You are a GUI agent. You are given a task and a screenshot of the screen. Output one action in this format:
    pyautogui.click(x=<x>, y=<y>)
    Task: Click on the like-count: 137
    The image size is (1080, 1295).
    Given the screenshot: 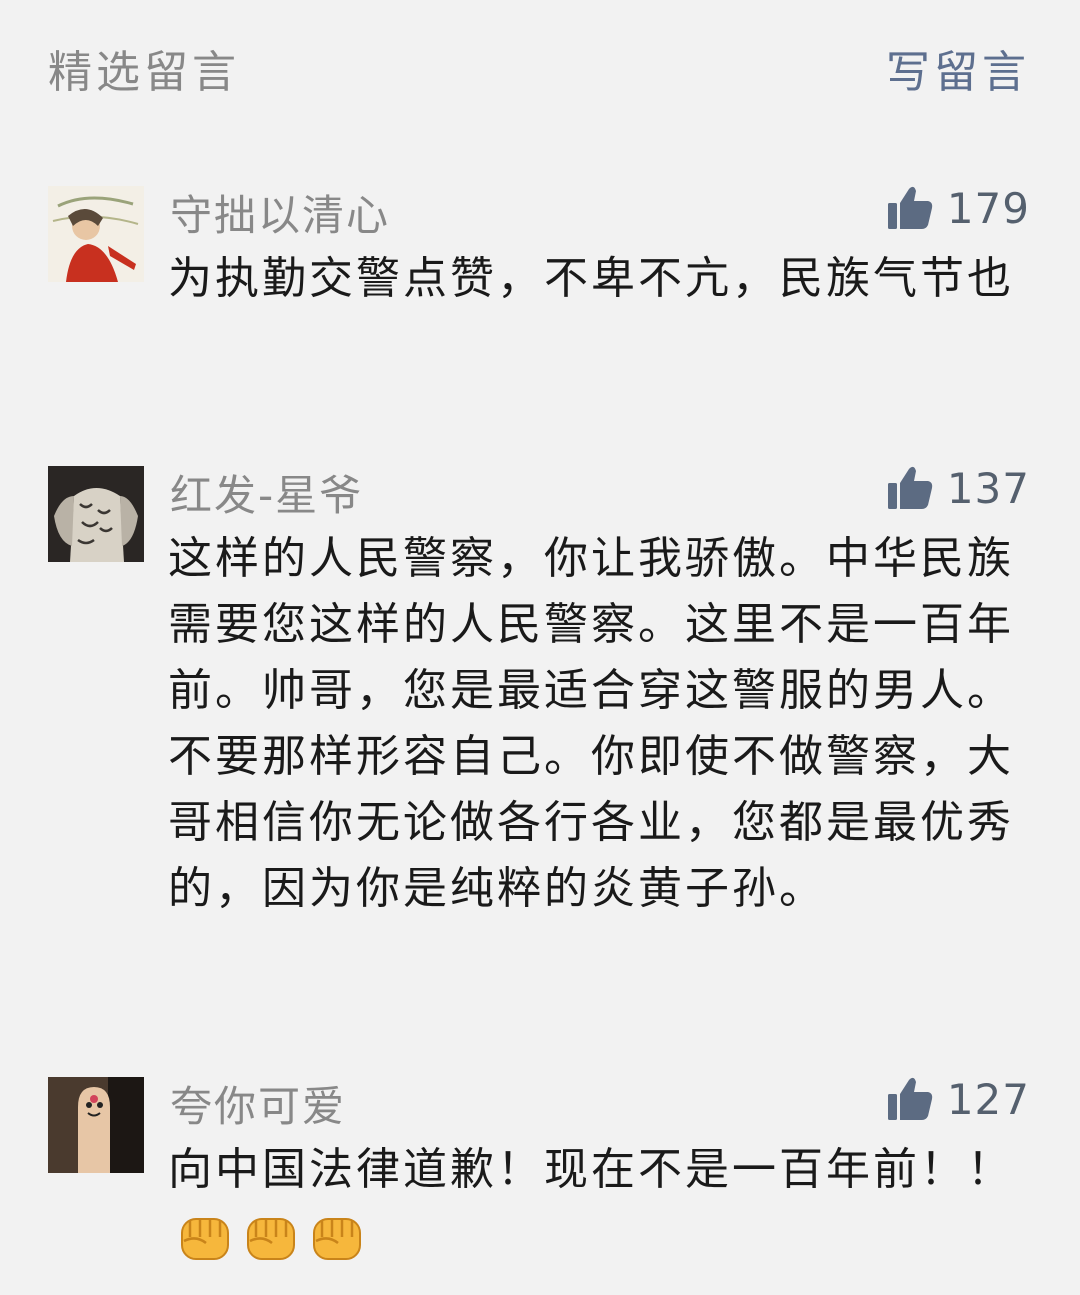 What is the action you would take?
    pyautogui.click(x=988, y=488)
    